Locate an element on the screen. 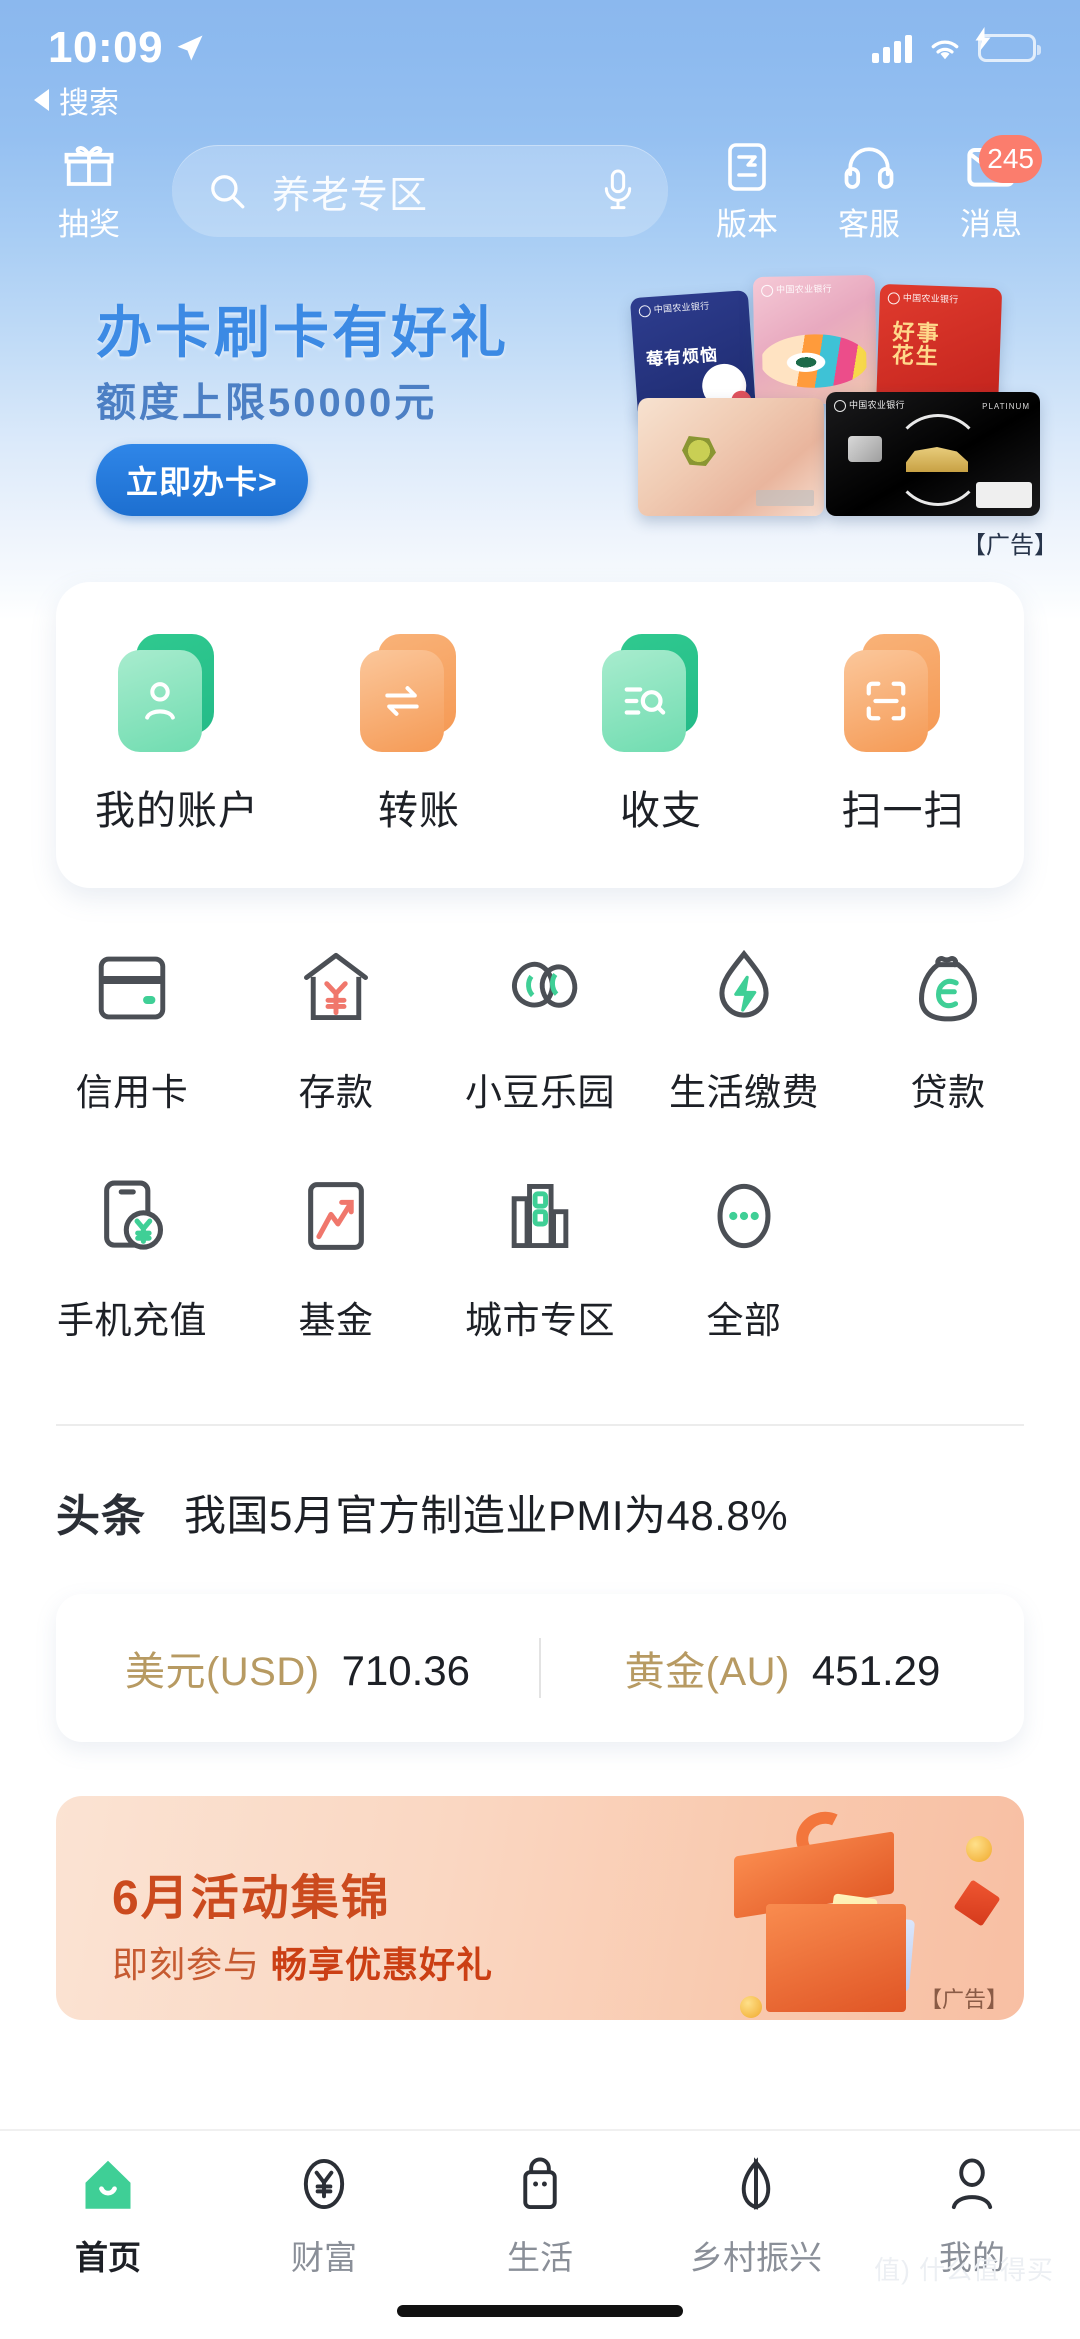  quick-action-my-account: 我的账户 is located at coordinates (177, 735).